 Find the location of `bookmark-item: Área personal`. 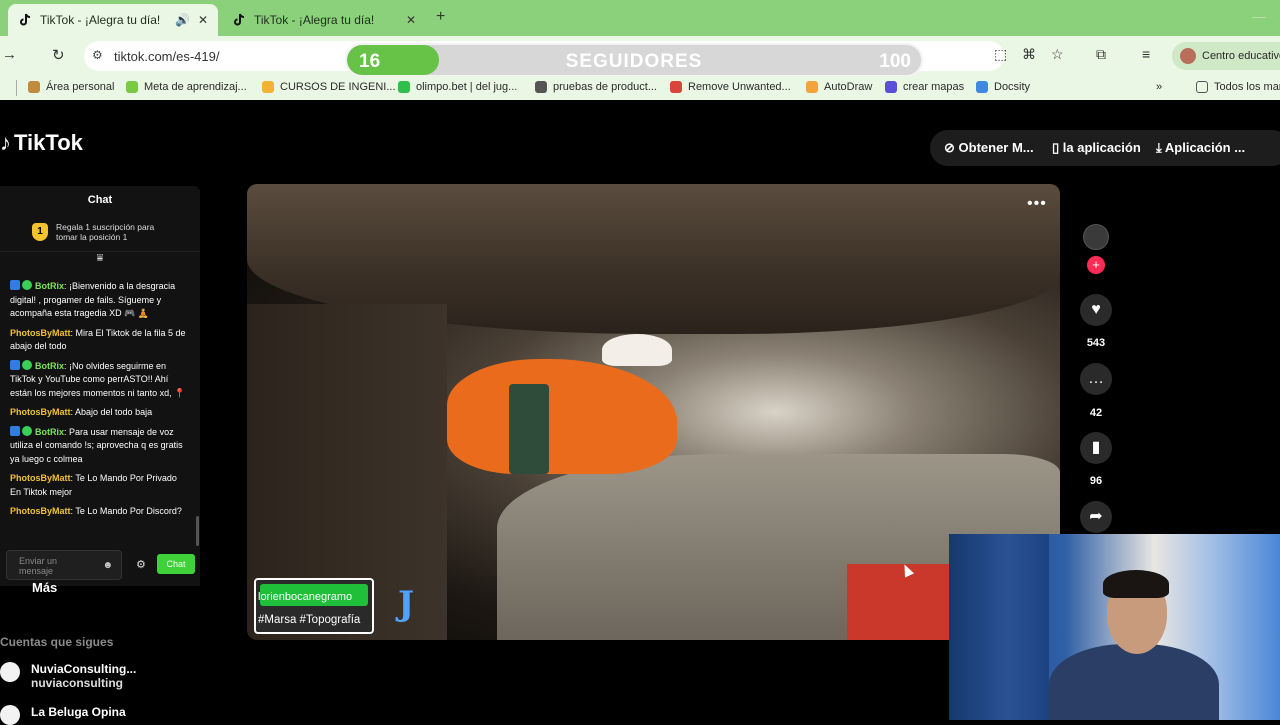

bookmark-item: Área personal is located at coordinates (71, 87).